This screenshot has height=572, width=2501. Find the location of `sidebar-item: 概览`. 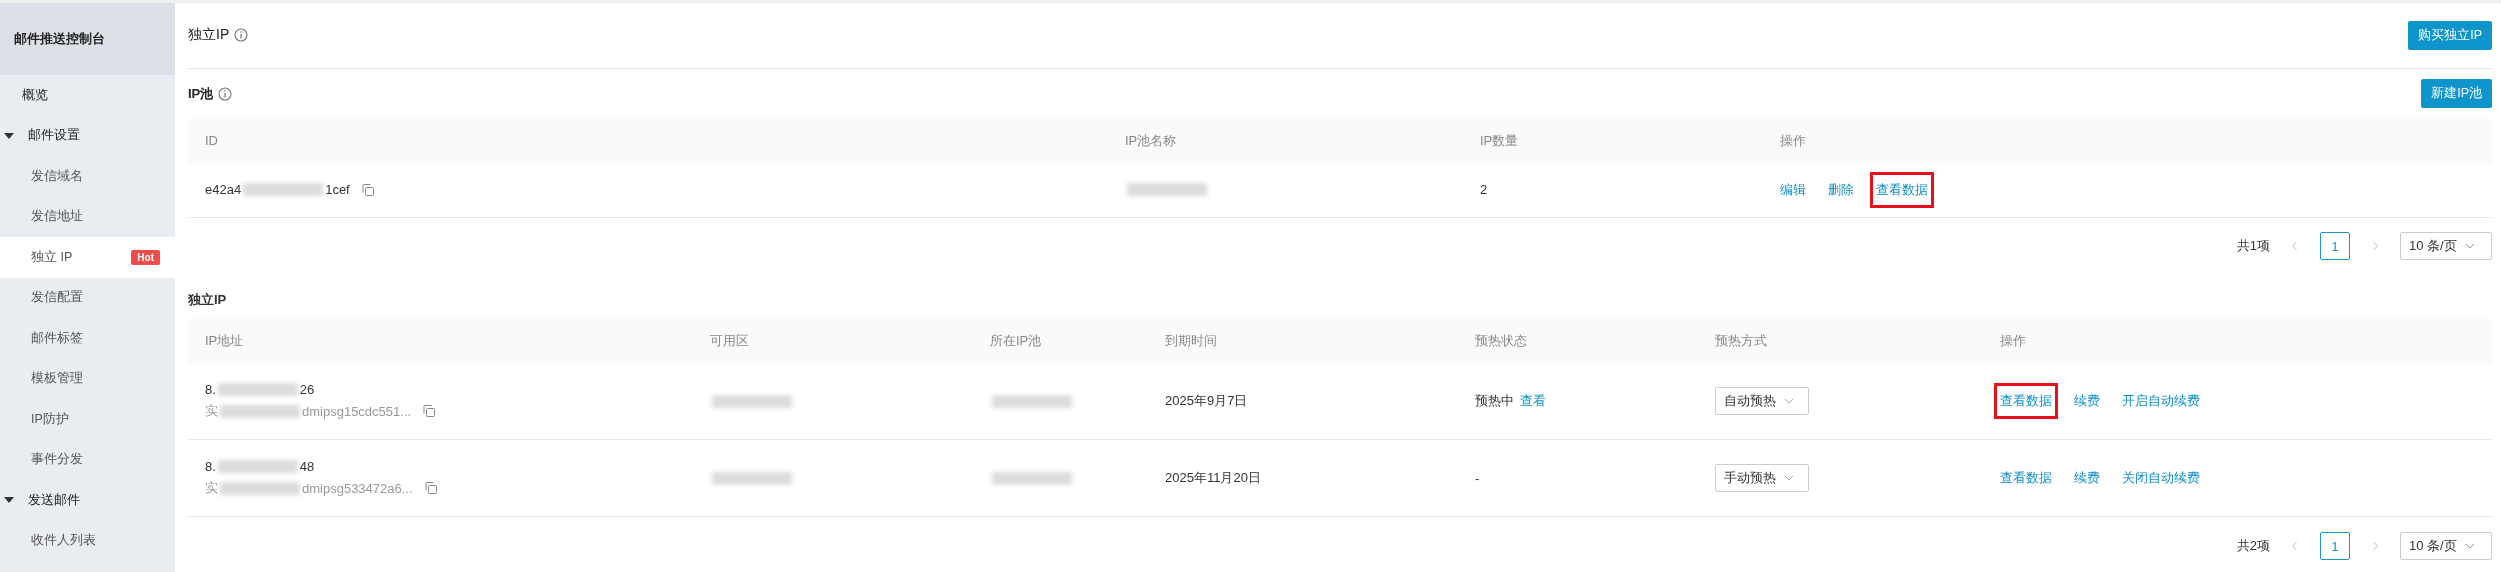

sidebar-item: 概览 is located at coordinates (87, 95).